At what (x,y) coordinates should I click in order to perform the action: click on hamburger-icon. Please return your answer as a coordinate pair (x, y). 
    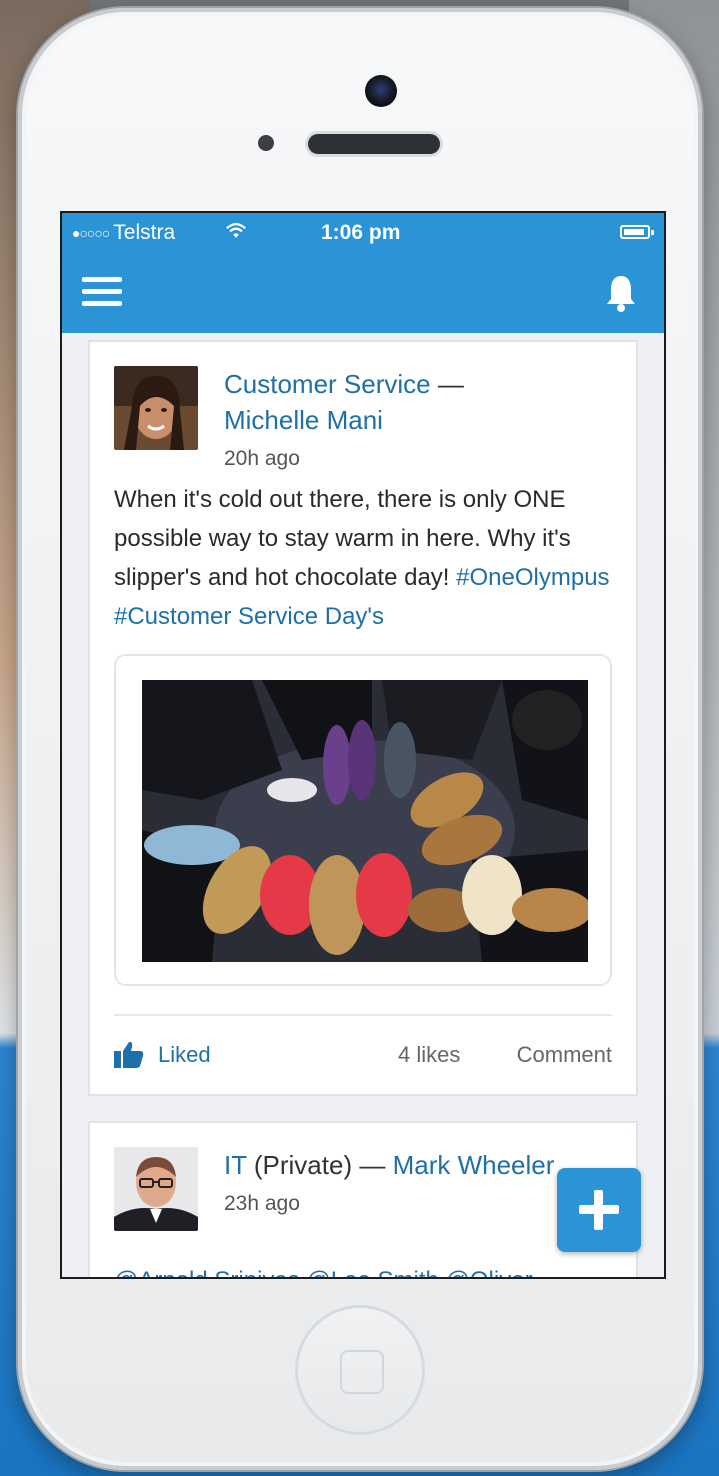
    Looking at the image, I should click on (102, 293).